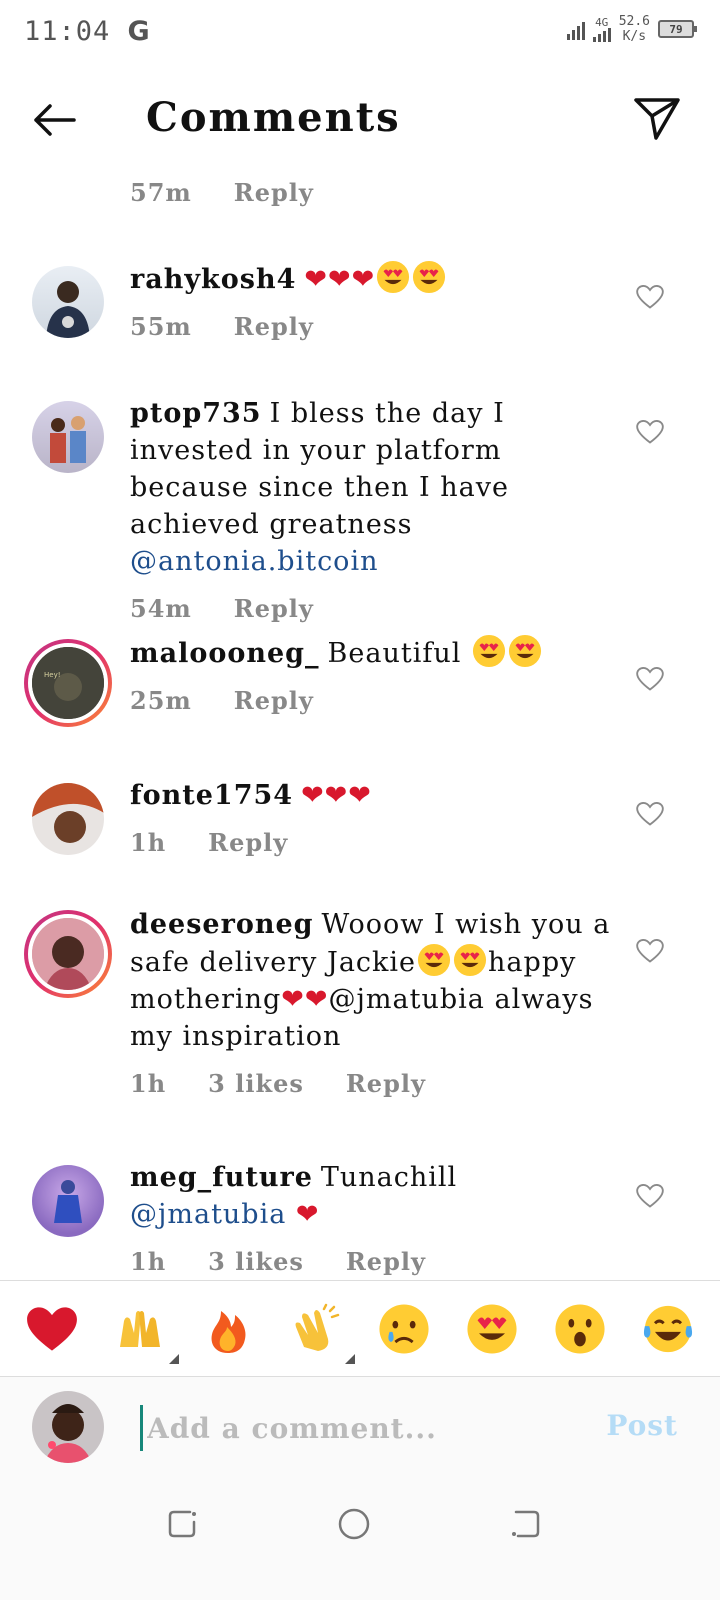  What do you see at coordinates (254, 561) in the screenshot?
I see `mention-link: @antonia.bitcoin` at bounding box center [254, 561].